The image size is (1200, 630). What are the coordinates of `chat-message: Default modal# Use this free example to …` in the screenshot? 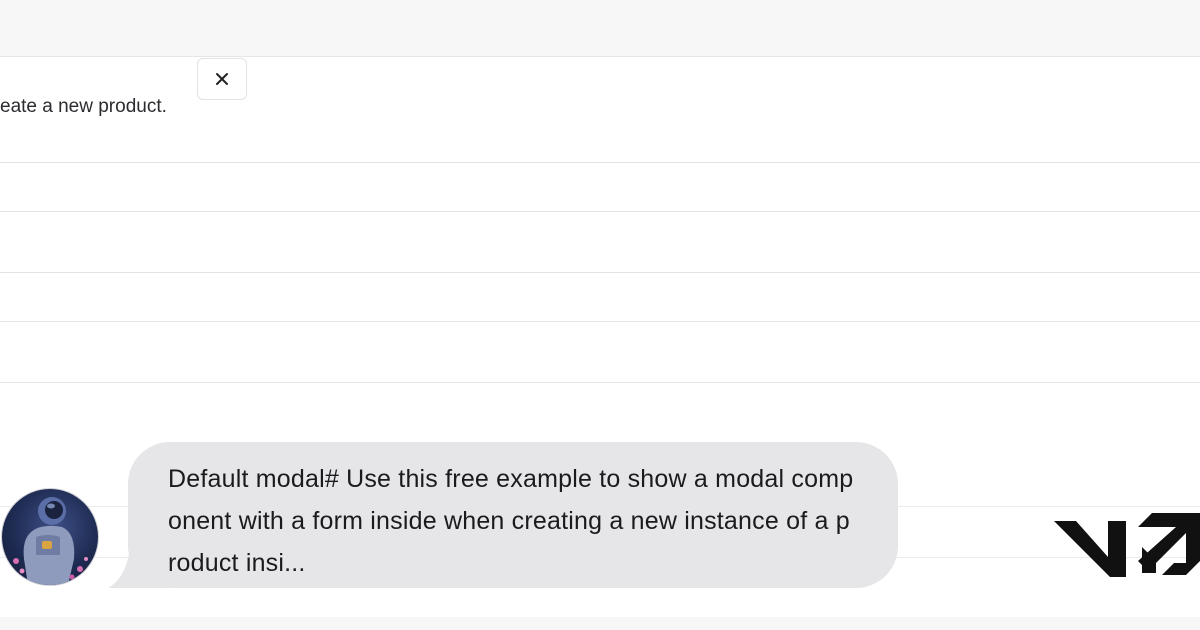 It's located at (511, 521).